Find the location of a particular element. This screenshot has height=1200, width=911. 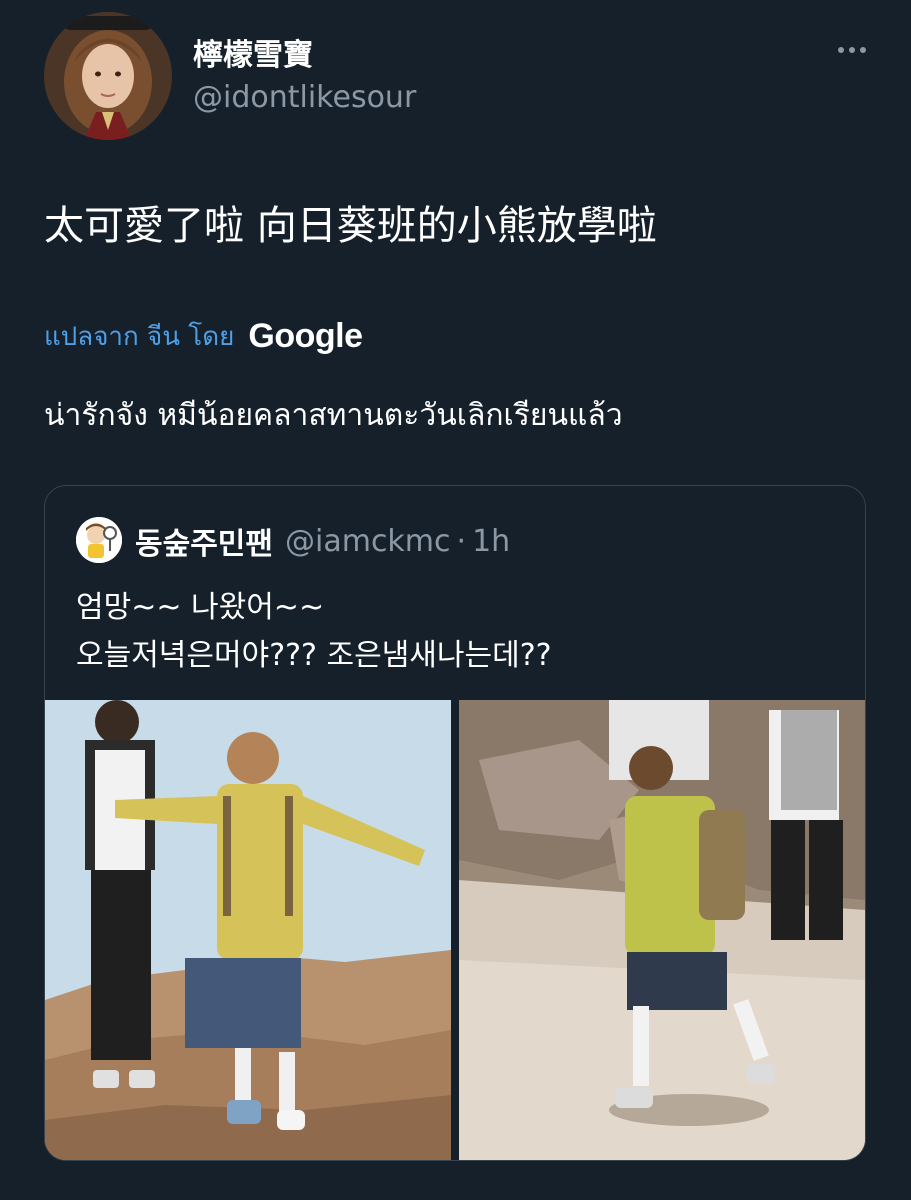

quote-author-avatar is located at coordinates (99, 540).